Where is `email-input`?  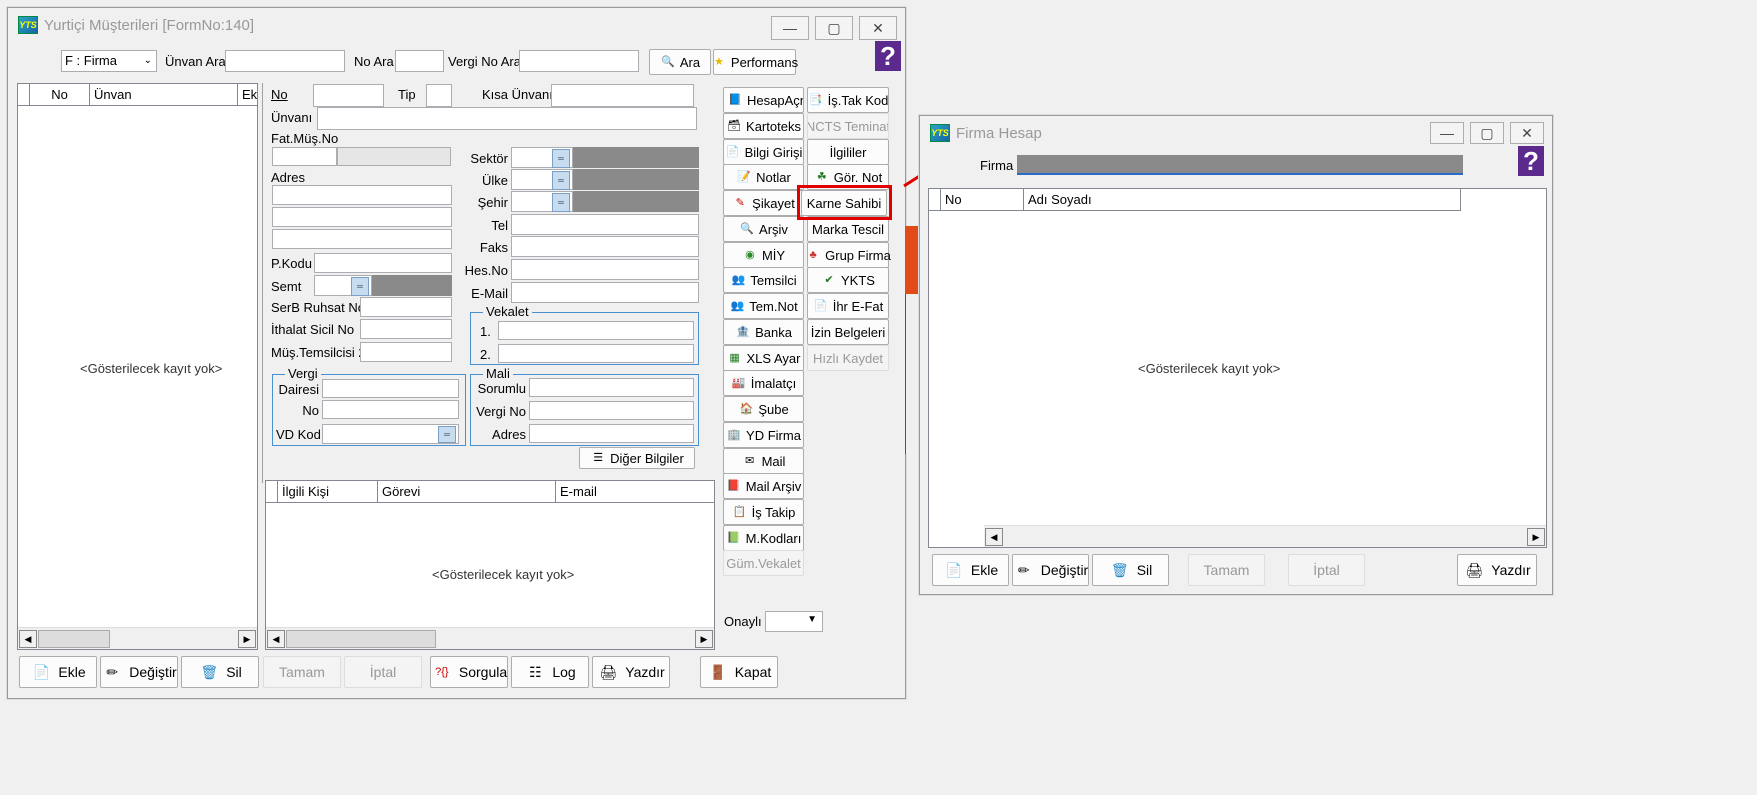 email-input is located at coordinates (605, 292).